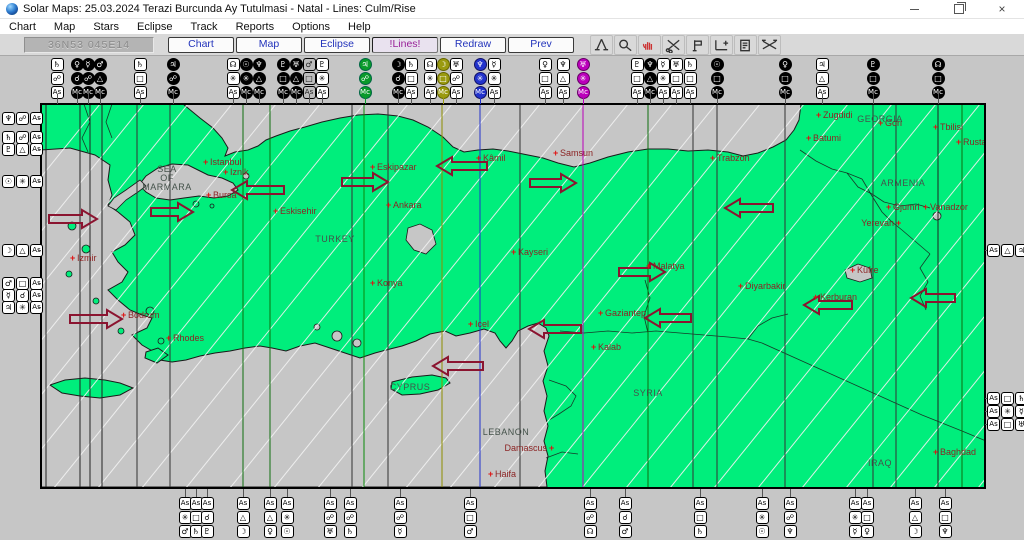  What do you see at coordinates (359, 27) in the screenshot?
I see `menu-item-help: Help` at bounding box center [359, 27].